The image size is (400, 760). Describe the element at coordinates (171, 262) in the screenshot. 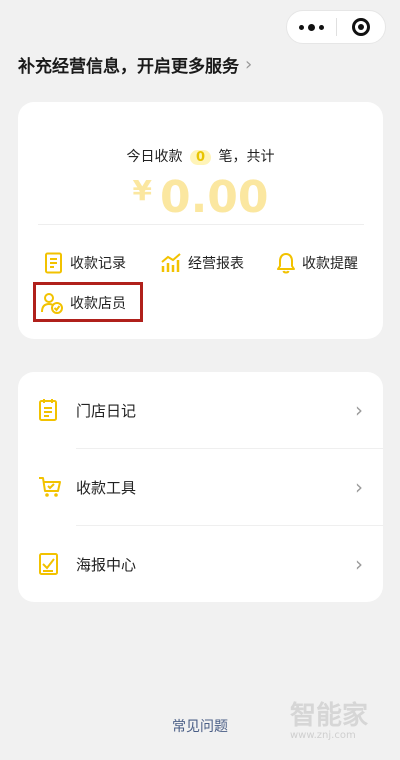

I see `bar-chart-icon` at that location.